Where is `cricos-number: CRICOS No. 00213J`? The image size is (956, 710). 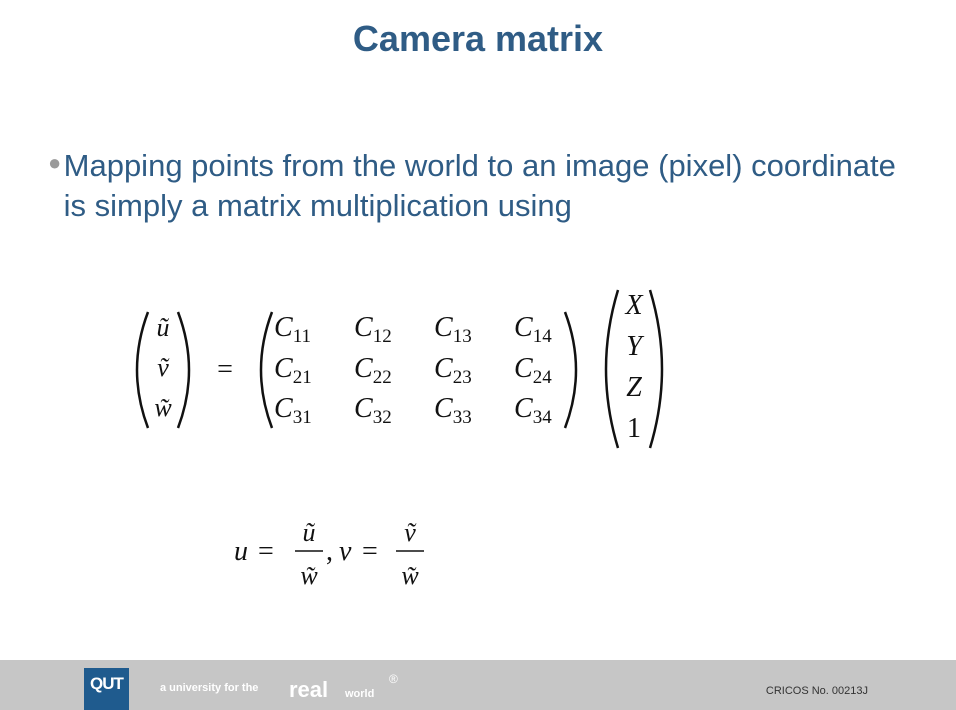
cricos-number: CRICOS No. 00213J is located at coordinates (816, 691).